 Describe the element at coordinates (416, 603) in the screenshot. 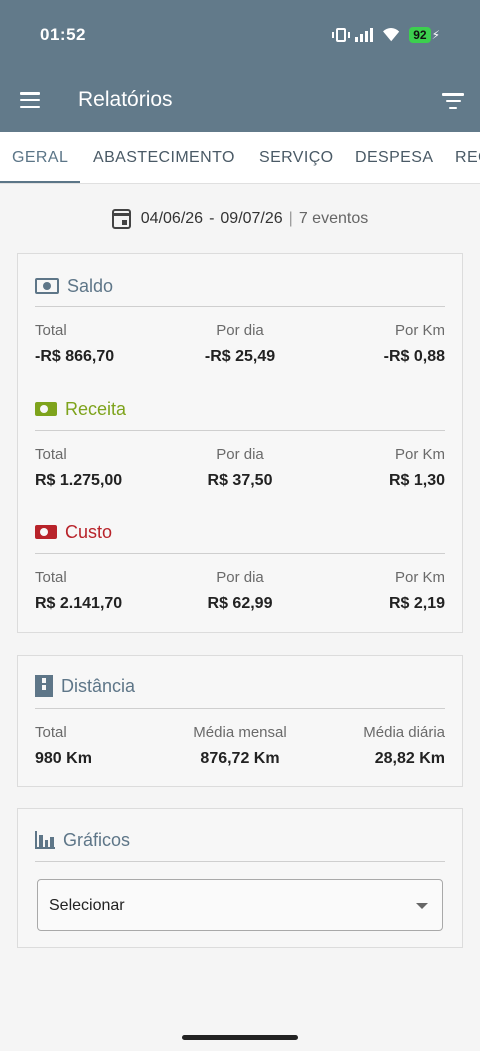

I see `custo-per-km: R$ 2,19` at that location.